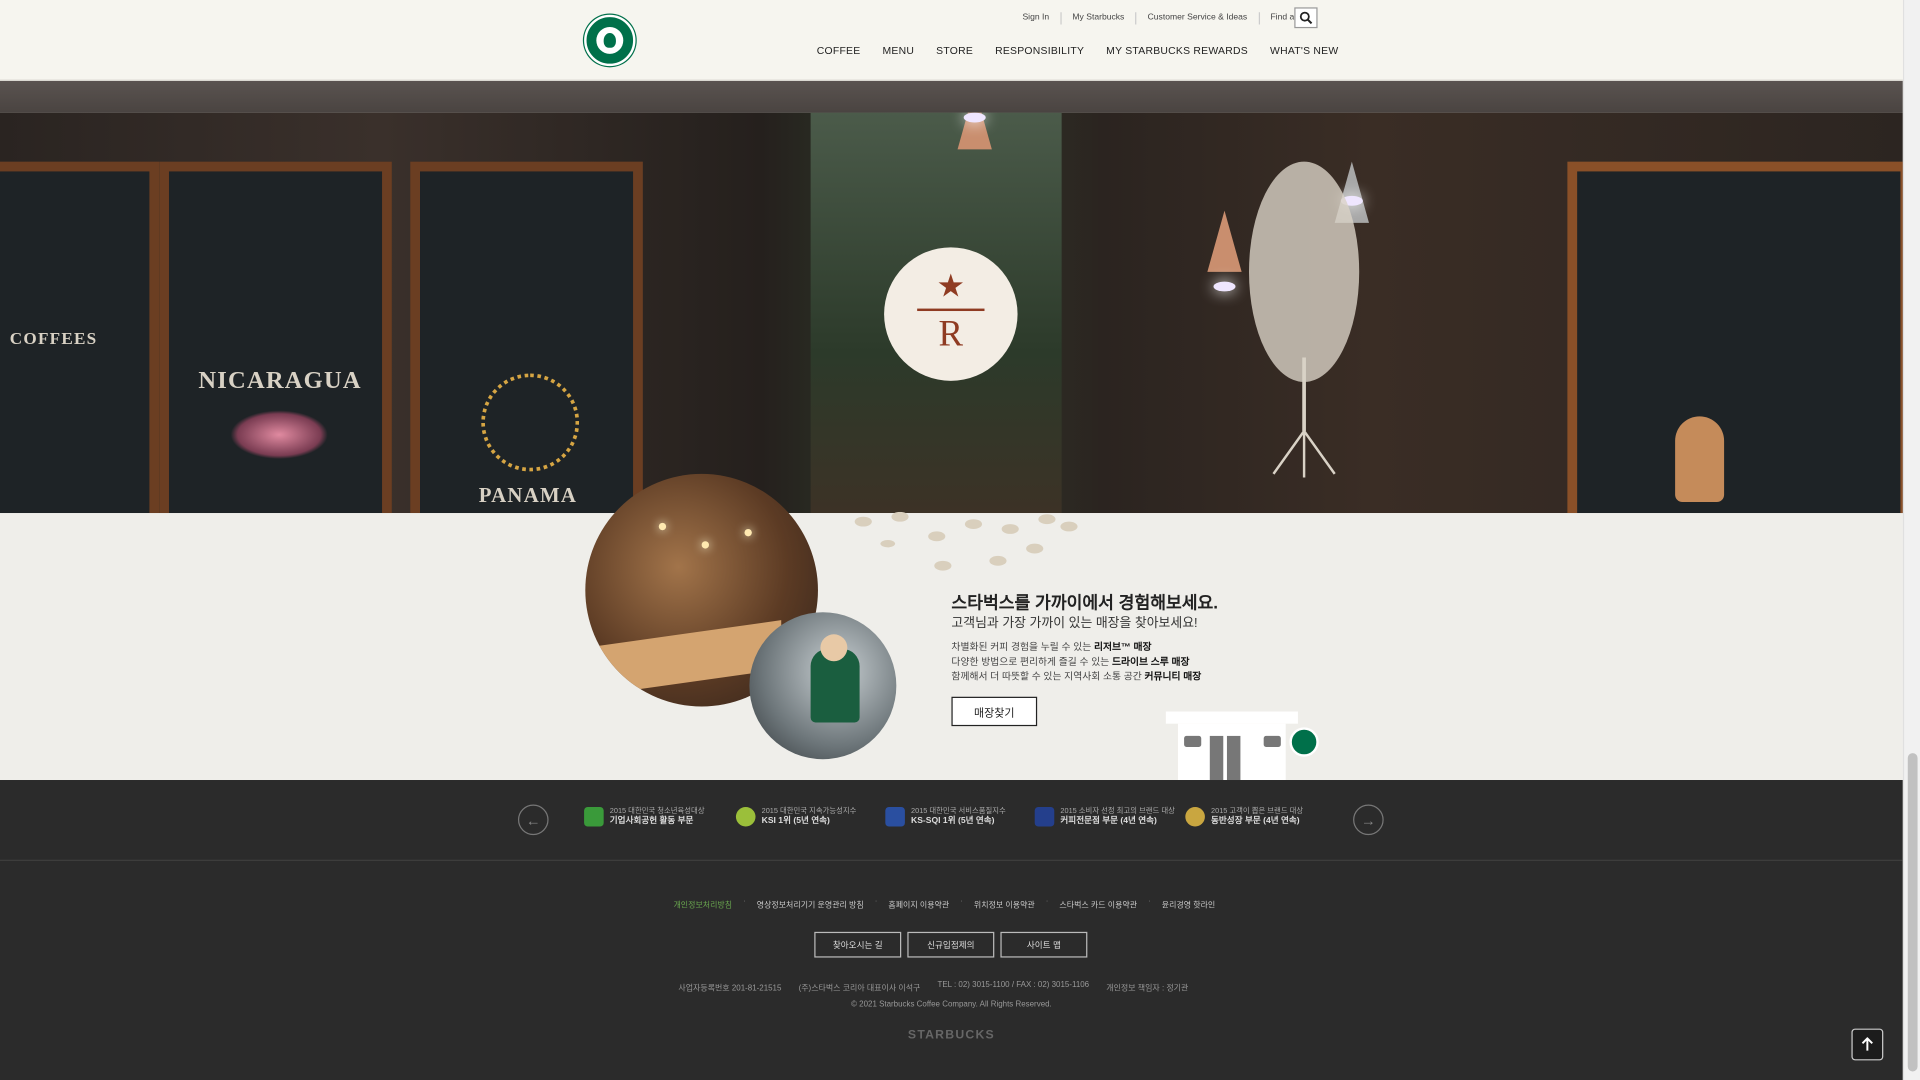  What do you see at coordinates (1074, 623) in the screenshot?
I see `store-subtitle: 고객님과 가장 가까이 있는 매장을 찾아보세요!` at bounding box center [1074, 623].